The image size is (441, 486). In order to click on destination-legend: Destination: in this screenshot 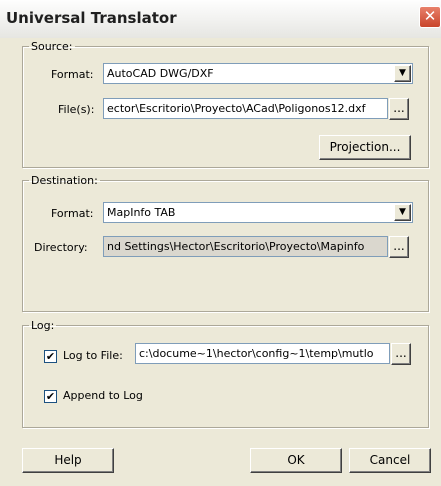, I will do `click(64, 180)`.